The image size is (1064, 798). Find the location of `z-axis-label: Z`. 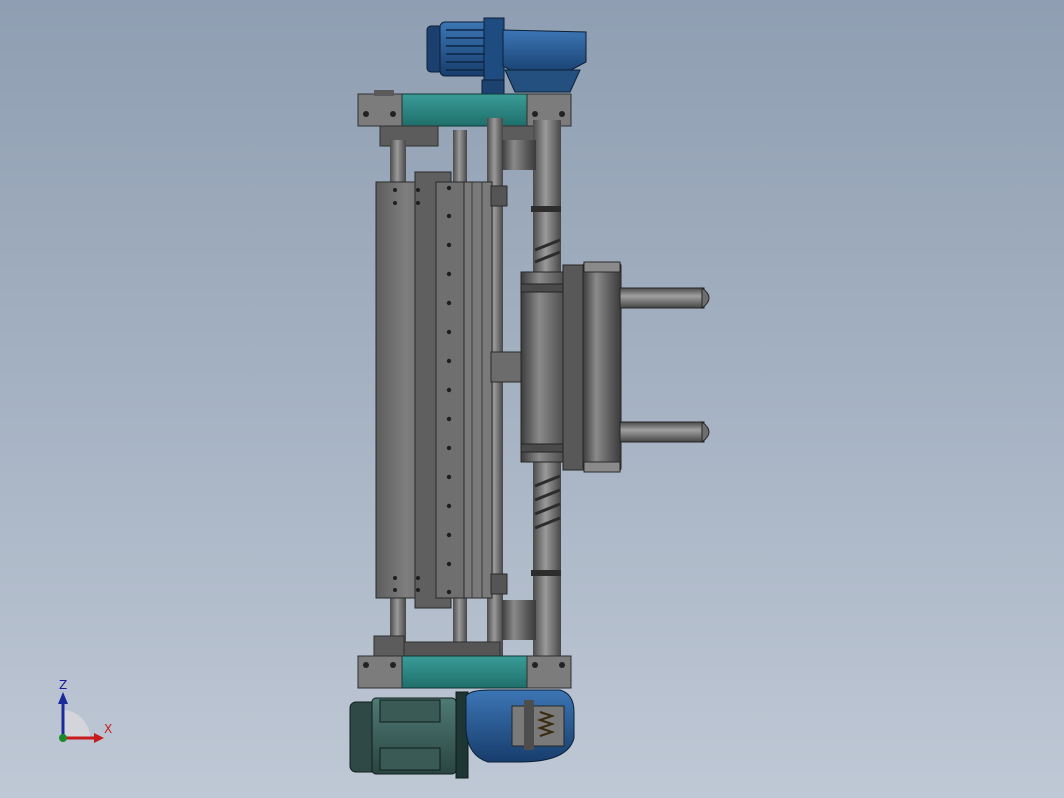

z-axis-label: Z is located at coordinates (63, 685).